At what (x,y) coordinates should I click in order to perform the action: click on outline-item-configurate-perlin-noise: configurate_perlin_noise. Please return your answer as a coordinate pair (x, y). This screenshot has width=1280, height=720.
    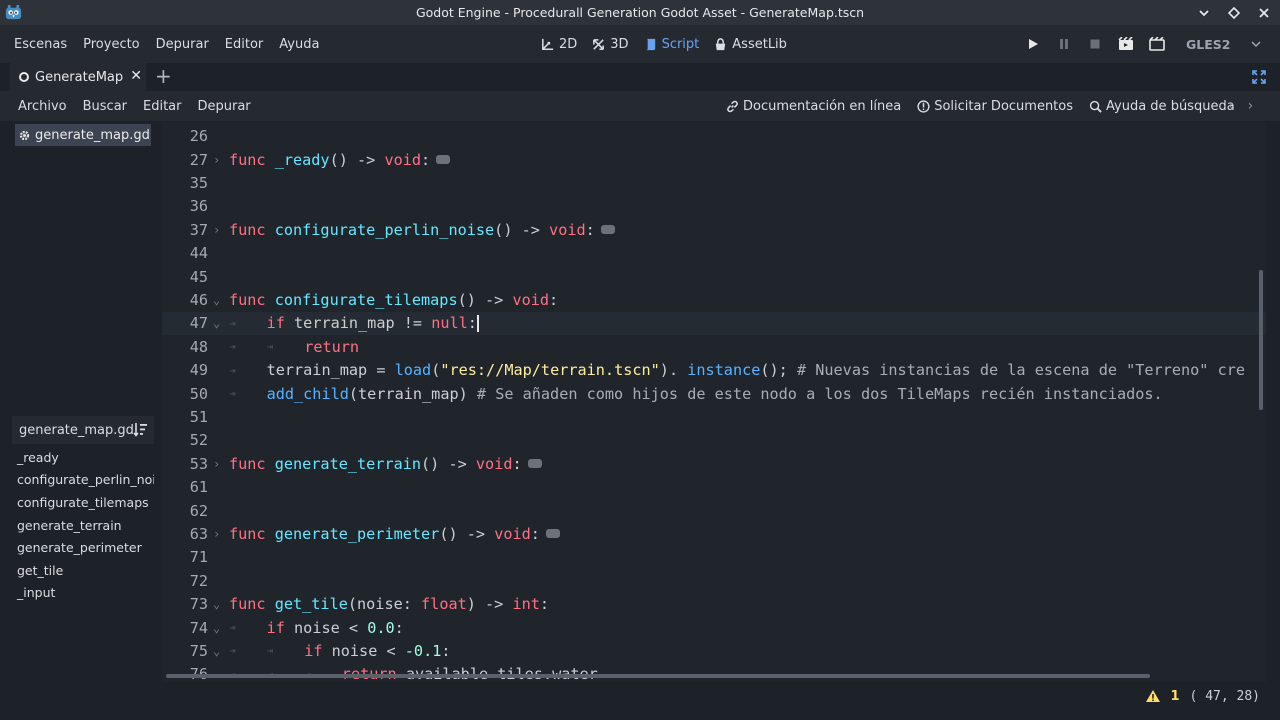
    Looking at the image, I should click on (83, 480).